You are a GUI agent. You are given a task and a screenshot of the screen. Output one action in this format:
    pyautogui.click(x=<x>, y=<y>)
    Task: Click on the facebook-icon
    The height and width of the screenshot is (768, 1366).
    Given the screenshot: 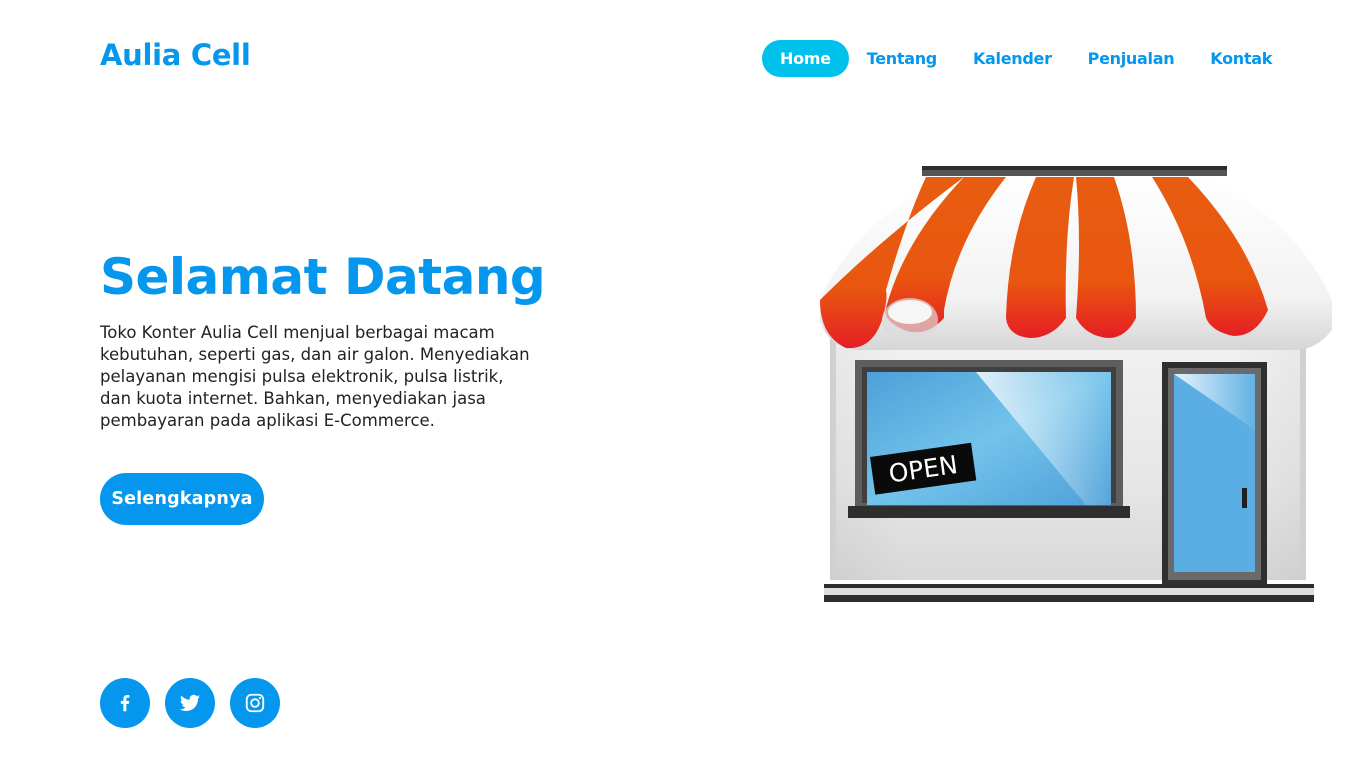 What is the action you would take?
    pyautogui.click(x=125, y=703)
    